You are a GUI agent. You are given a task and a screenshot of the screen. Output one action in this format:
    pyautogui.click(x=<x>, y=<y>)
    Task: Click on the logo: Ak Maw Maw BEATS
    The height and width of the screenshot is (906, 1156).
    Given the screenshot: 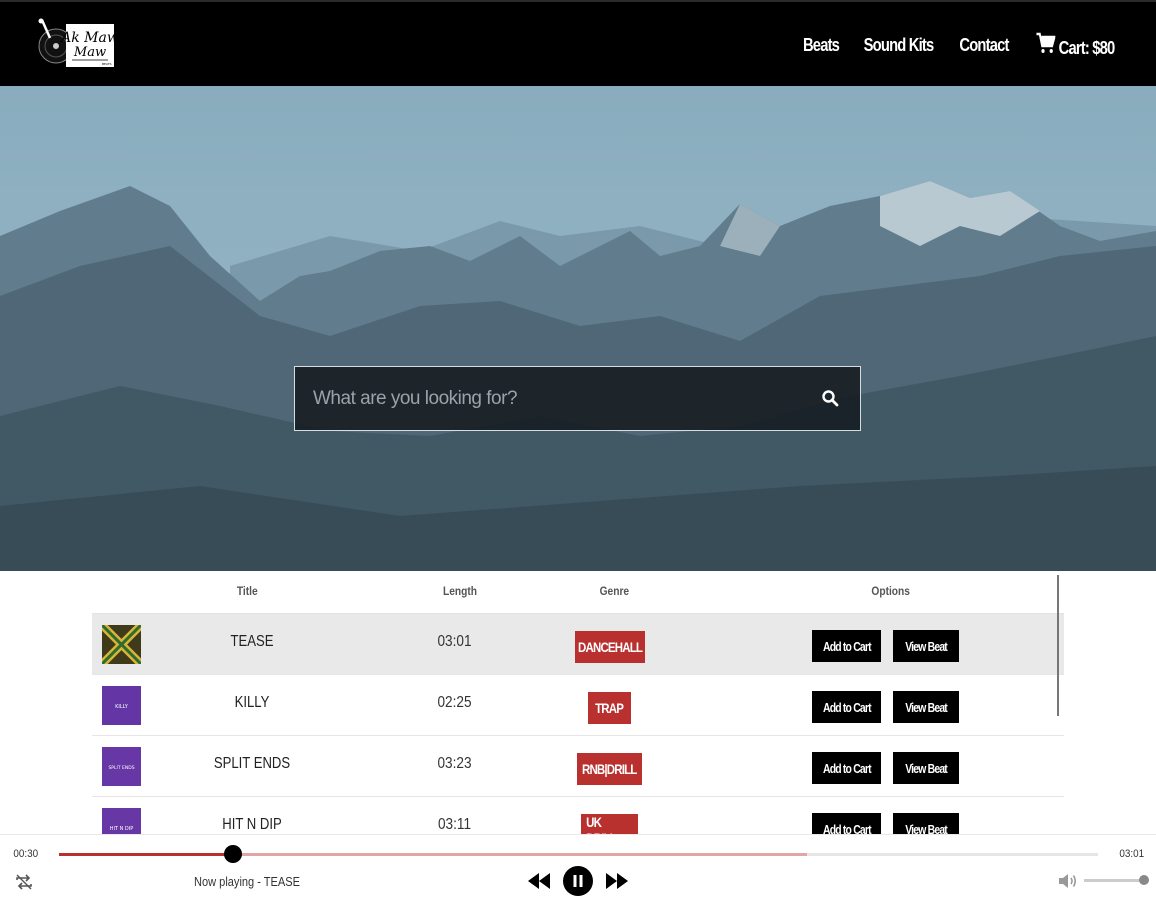 What is the action you would take?
    pyautogui.click(x=76, y=44)
    